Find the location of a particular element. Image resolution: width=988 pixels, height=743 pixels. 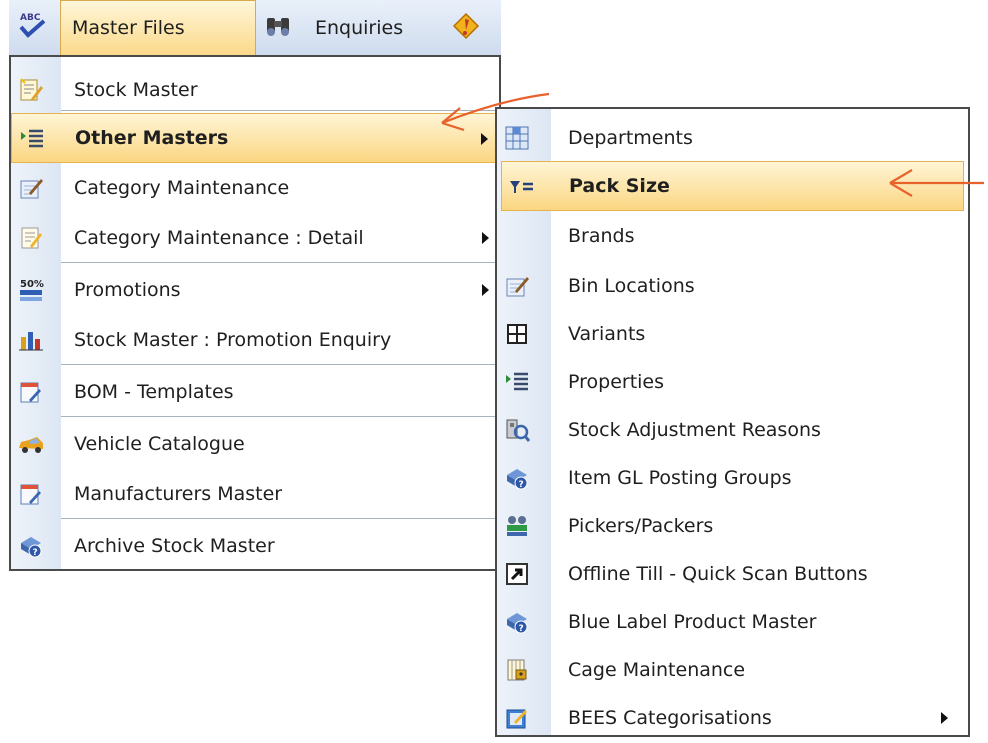

stock-adjustment-icon is located at coordinates (517, 430).